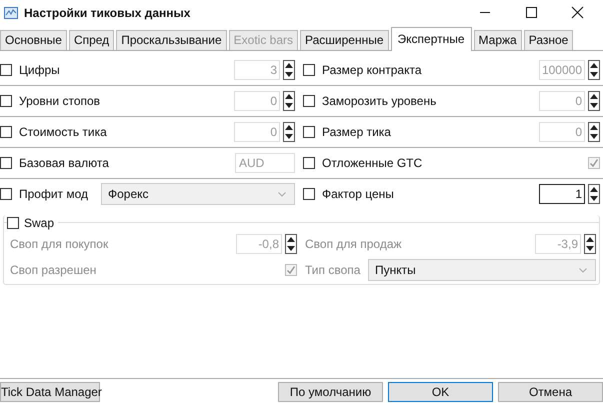  I want to click on field-label: Отложенные GTC, so click(372, 163).